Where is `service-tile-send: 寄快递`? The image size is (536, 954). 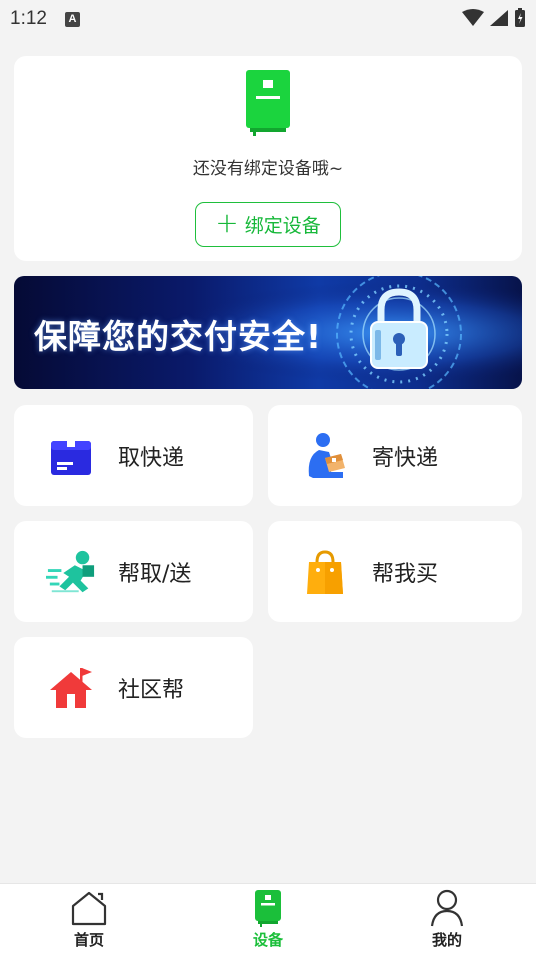
service-tile-send: 寄快递 is located at coordinates (395, 455).